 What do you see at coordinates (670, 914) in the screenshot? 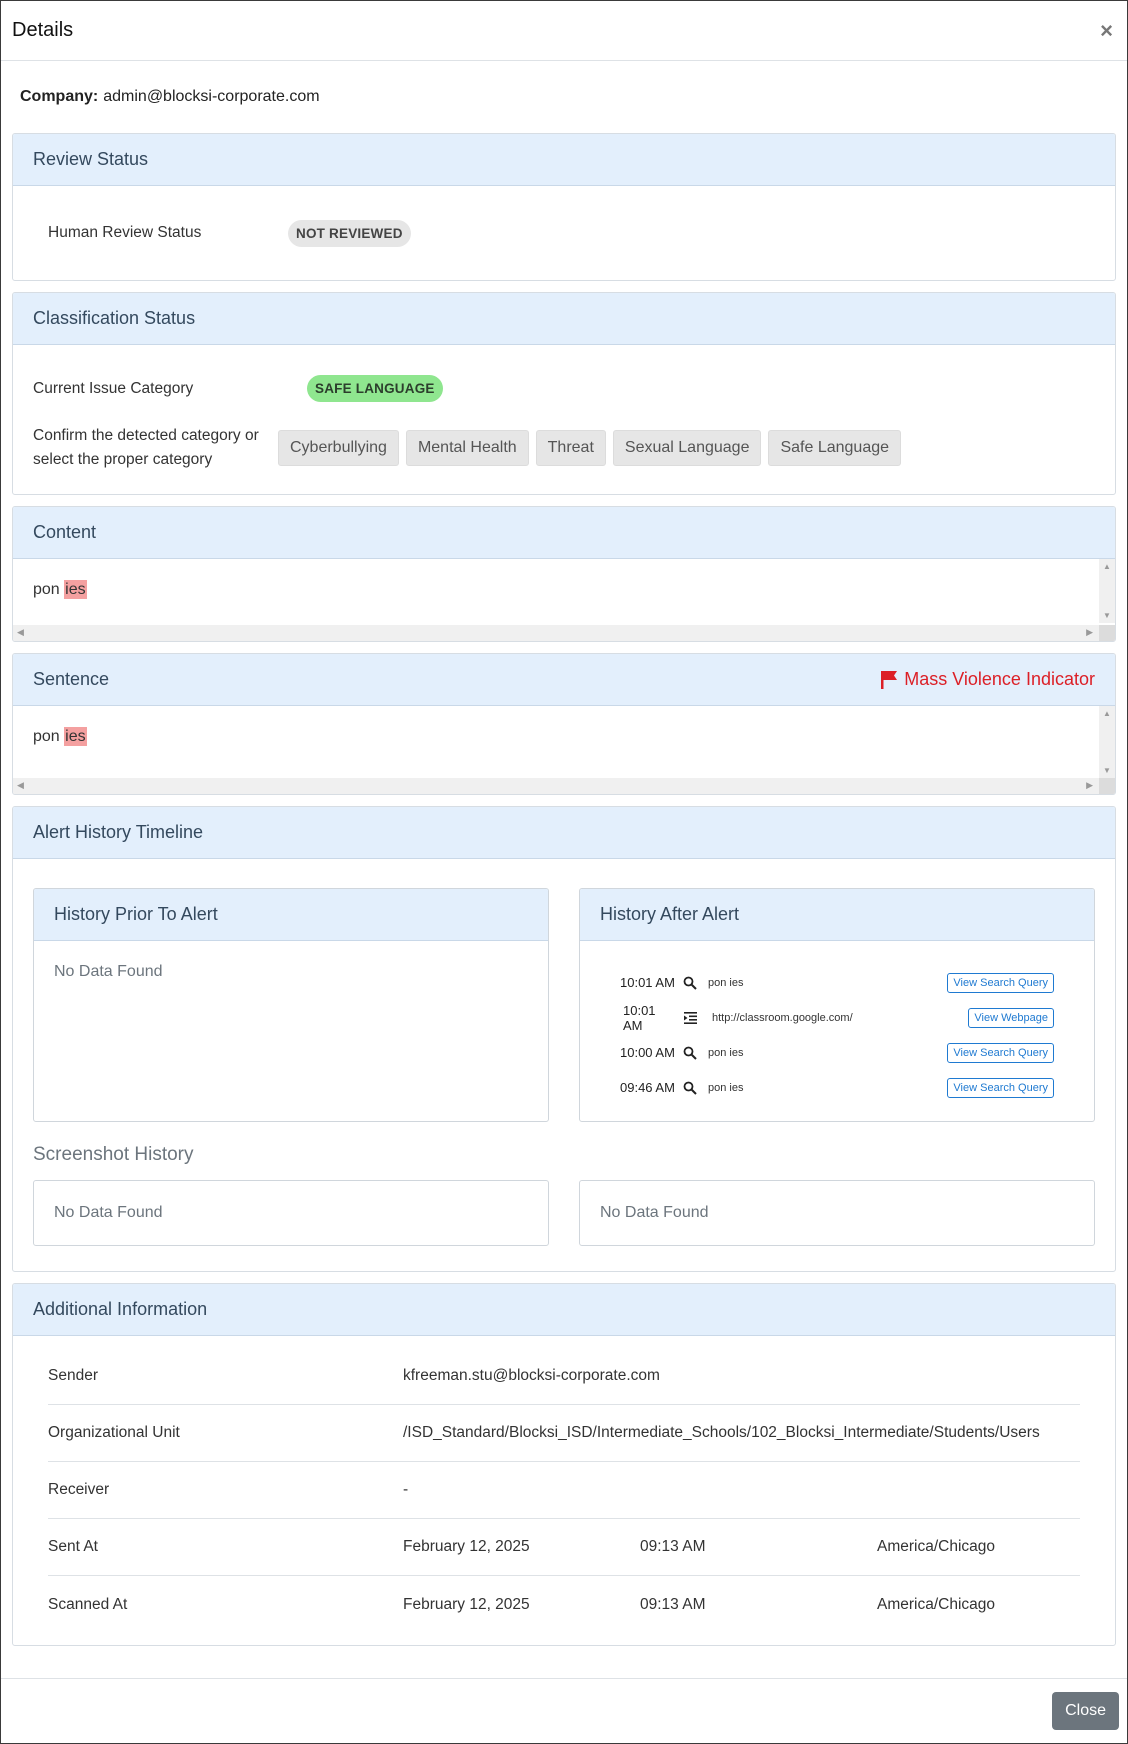
I see `history-after-title: History After Alert` at bounding box center [670, 914].